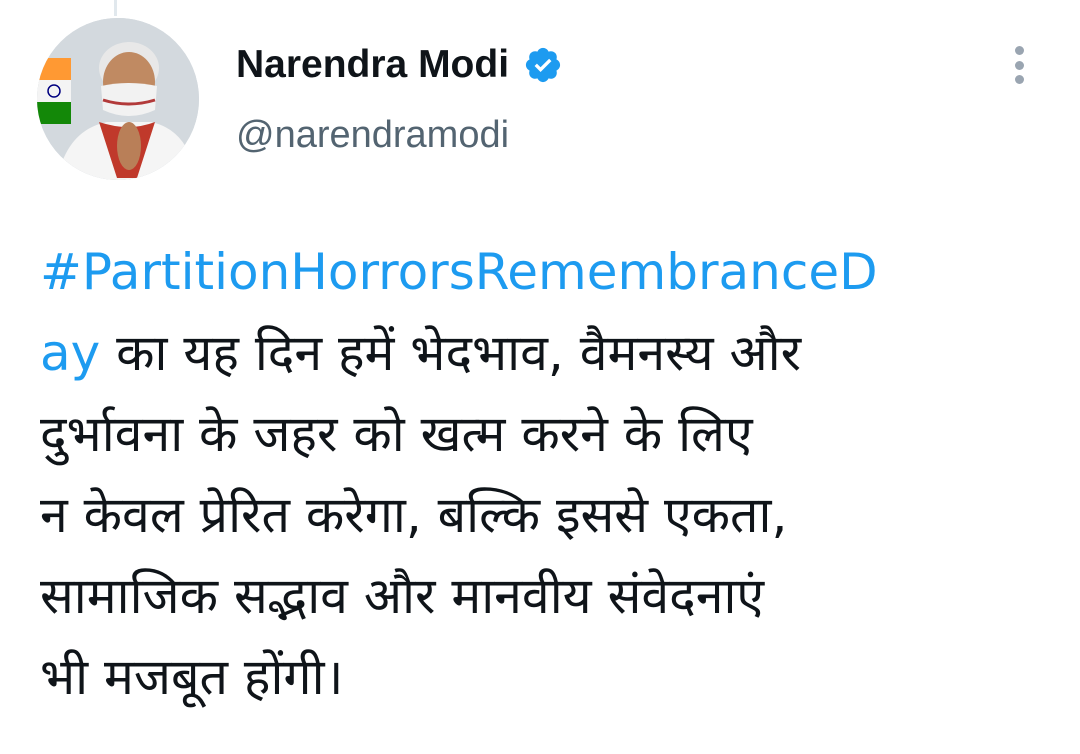 The width and height of the screenshot is (1080, 754). I want to click on author-handle: @narendramodi, so click(372, 135).